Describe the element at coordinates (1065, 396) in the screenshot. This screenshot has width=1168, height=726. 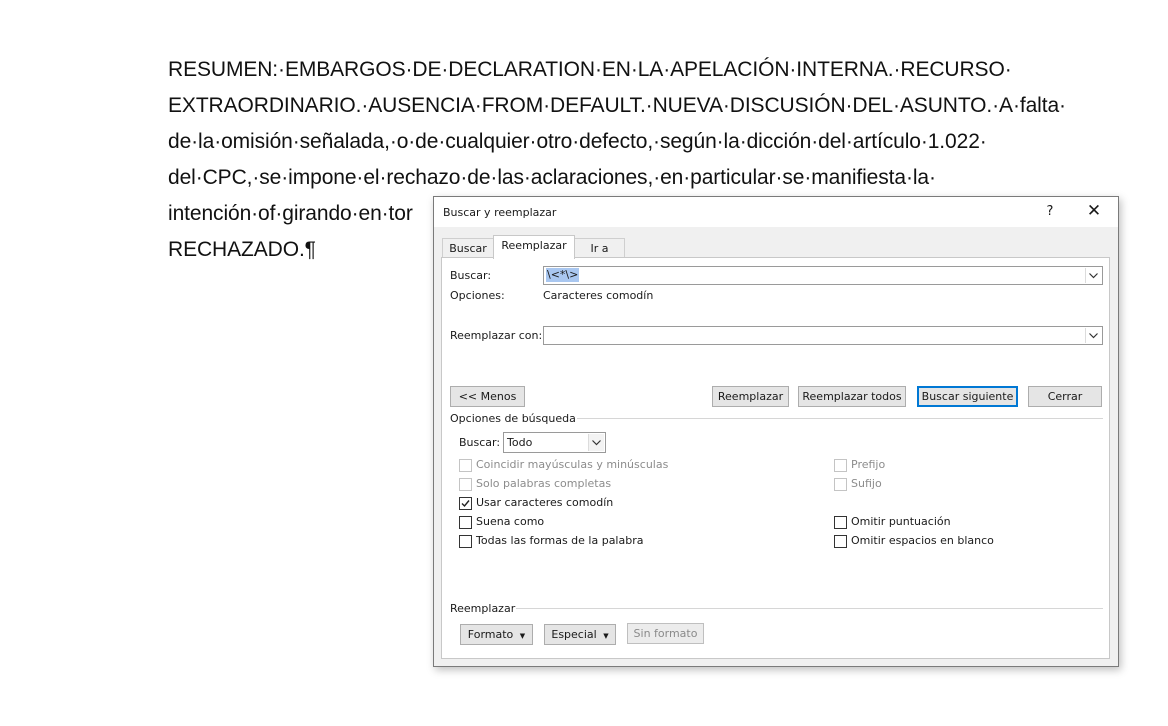
I see `close-button: Cerrar` at that location.